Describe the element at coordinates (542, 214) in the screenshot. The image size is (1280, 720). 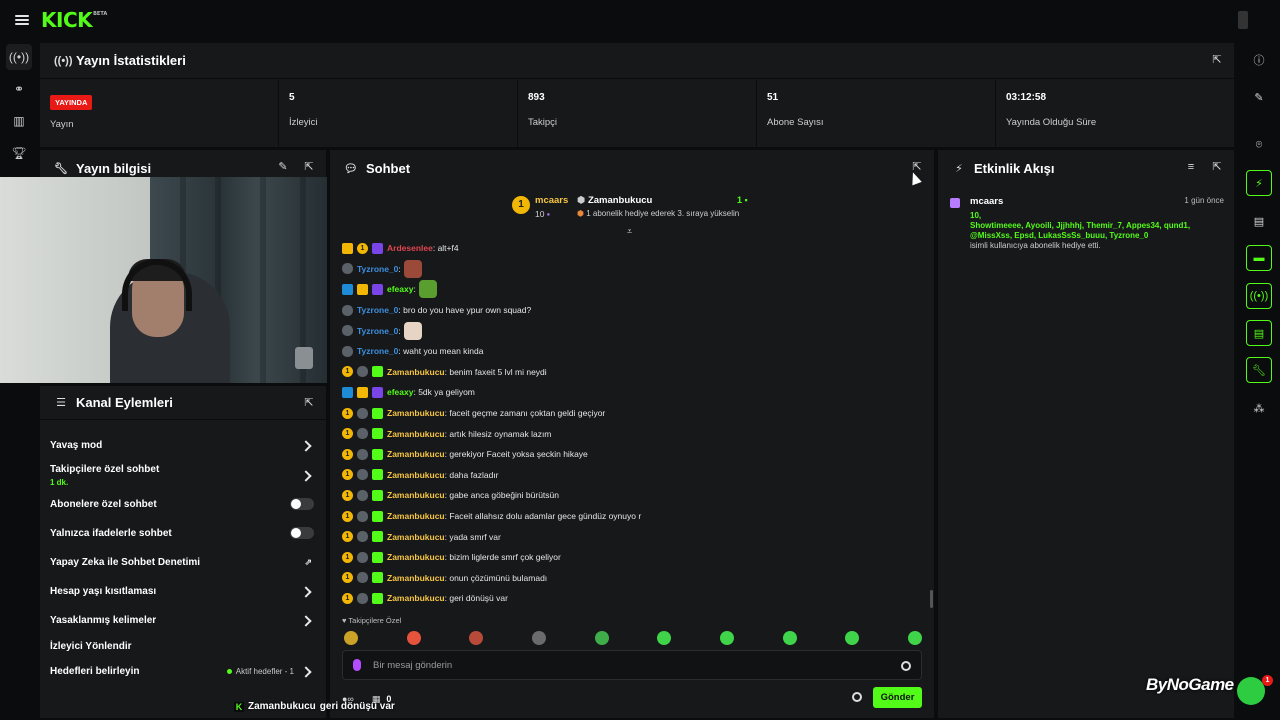
I see `gifter-count: 10 ▪` at that location.